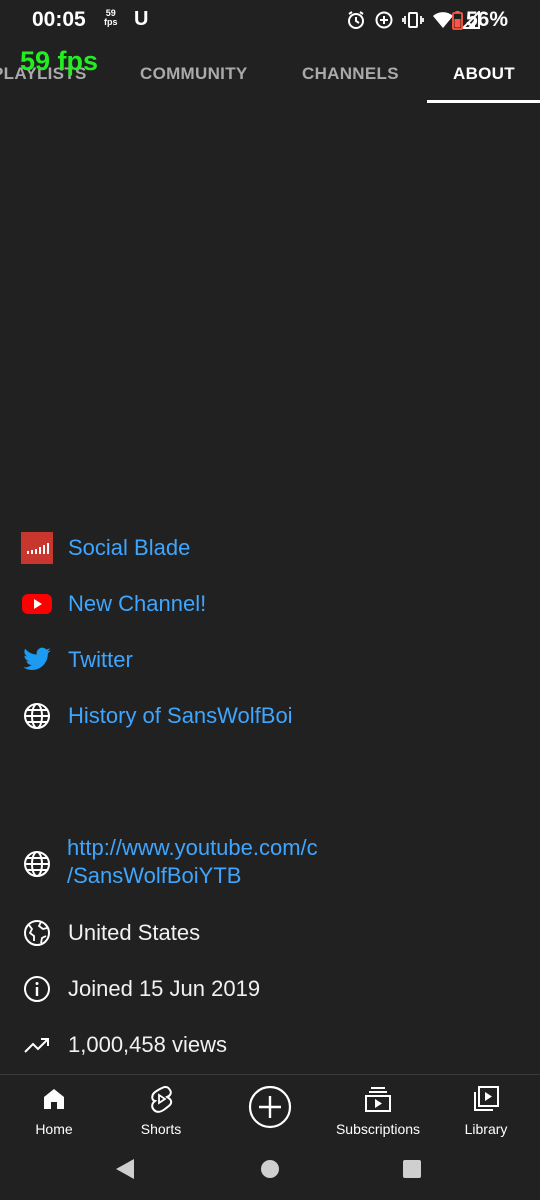 The width and height of the screenshot is (540, 1200). Describe the element at coordinates (356, 20) in the screenshot. I see `alarm-icon` at that location.